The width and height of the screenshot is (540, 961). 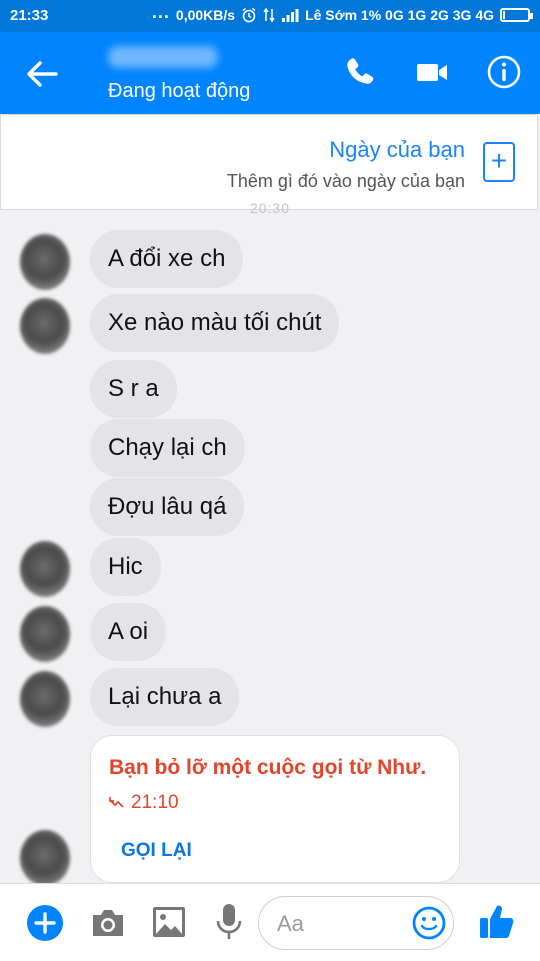 What do you see at coordinates (360, 72) in the screenshot?
I see `phone-icon` at bounding box center [360, 72].